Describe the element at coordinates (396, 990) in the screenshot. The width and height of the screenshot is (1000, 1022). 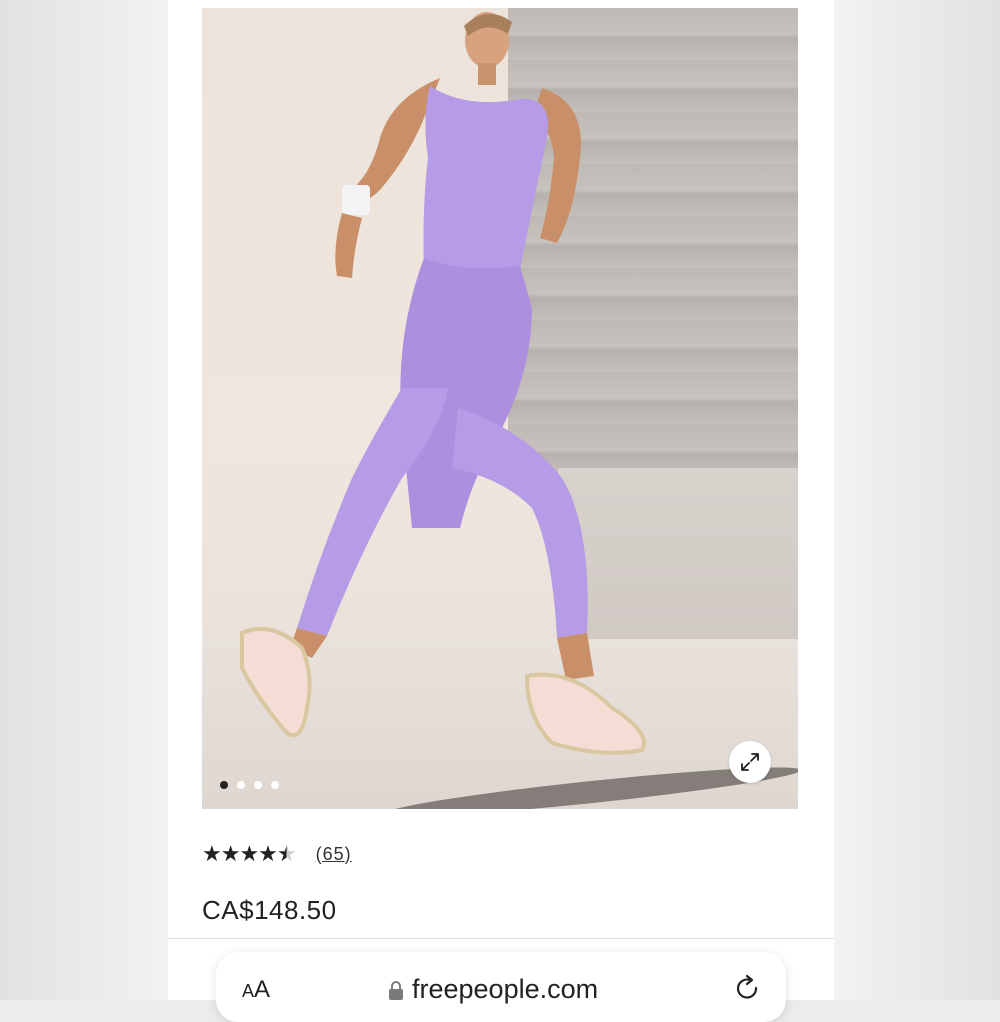
I see `lock-icon` at that location.